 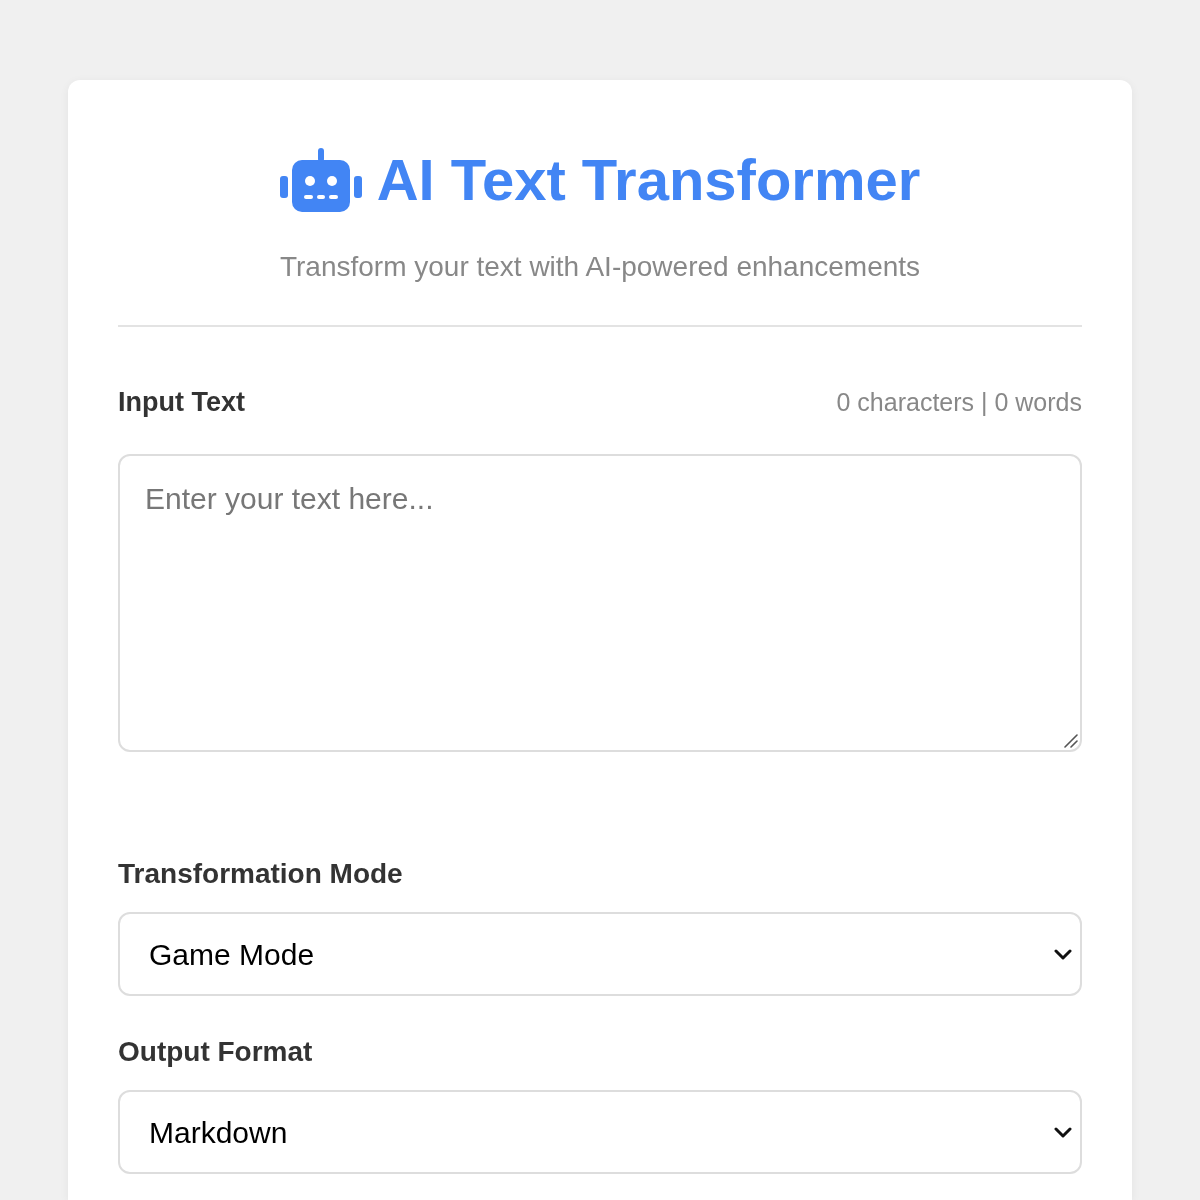 What do you see at coordinates (320, 180) in the screenshot?
I see `robot-icon` at bounding box center [320, 180].